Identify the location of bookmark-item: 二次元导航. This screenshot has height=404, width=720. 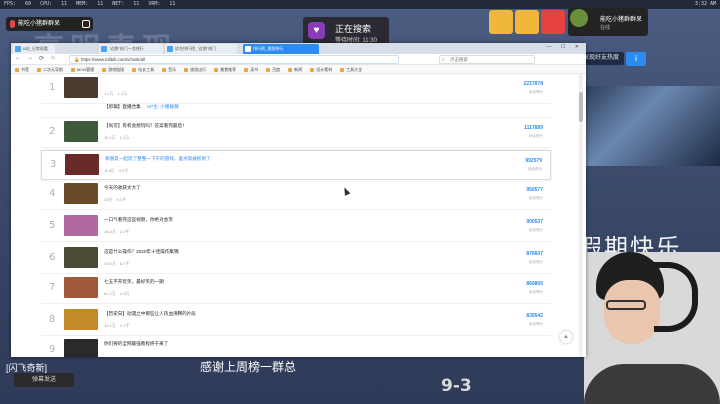
(50, 69).